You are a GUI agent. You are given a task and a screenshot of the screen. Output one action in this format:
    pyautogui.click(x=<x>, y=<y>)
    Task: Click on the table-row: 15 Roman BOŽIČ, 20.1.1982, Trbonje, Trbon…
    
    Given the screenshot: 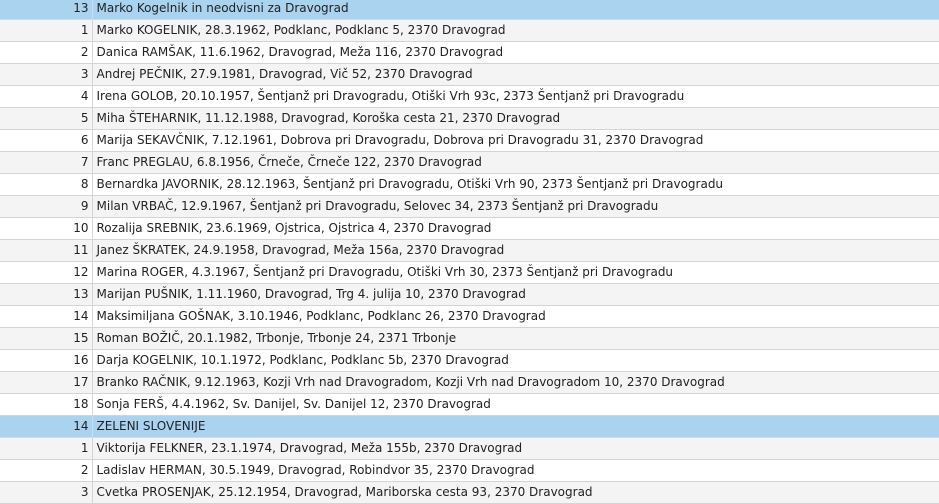 What is the action you would take?
    pyautogui.click(x=469, y=338)
    